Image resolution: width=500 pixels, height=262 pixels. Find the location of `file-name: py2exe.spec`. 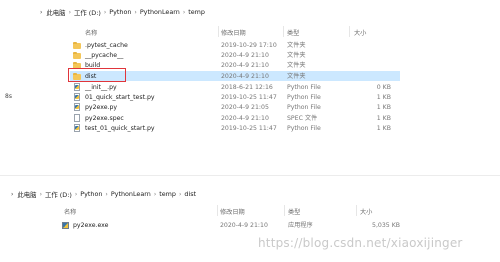

file-name: py2exe.spec is located at coordinates (104, 118).